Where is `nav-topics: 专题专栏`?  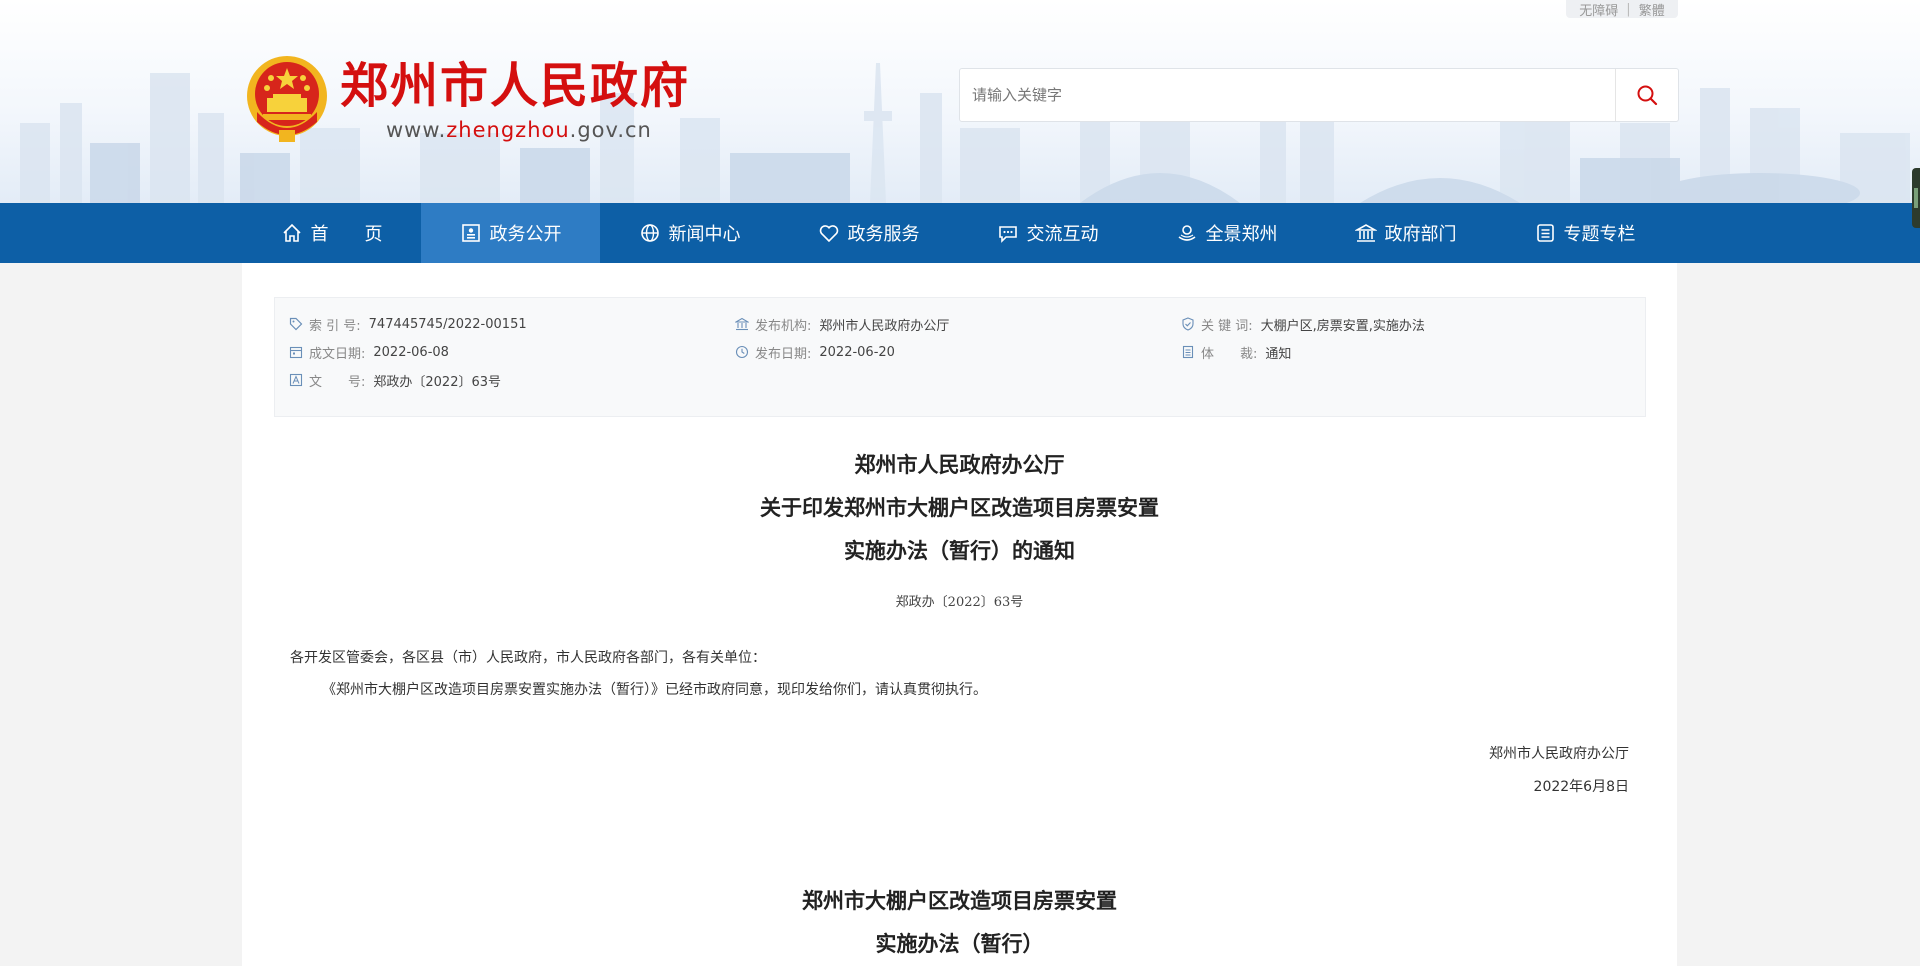
nav-topics: 专题专栏 is located at coordinates (1584, 233).